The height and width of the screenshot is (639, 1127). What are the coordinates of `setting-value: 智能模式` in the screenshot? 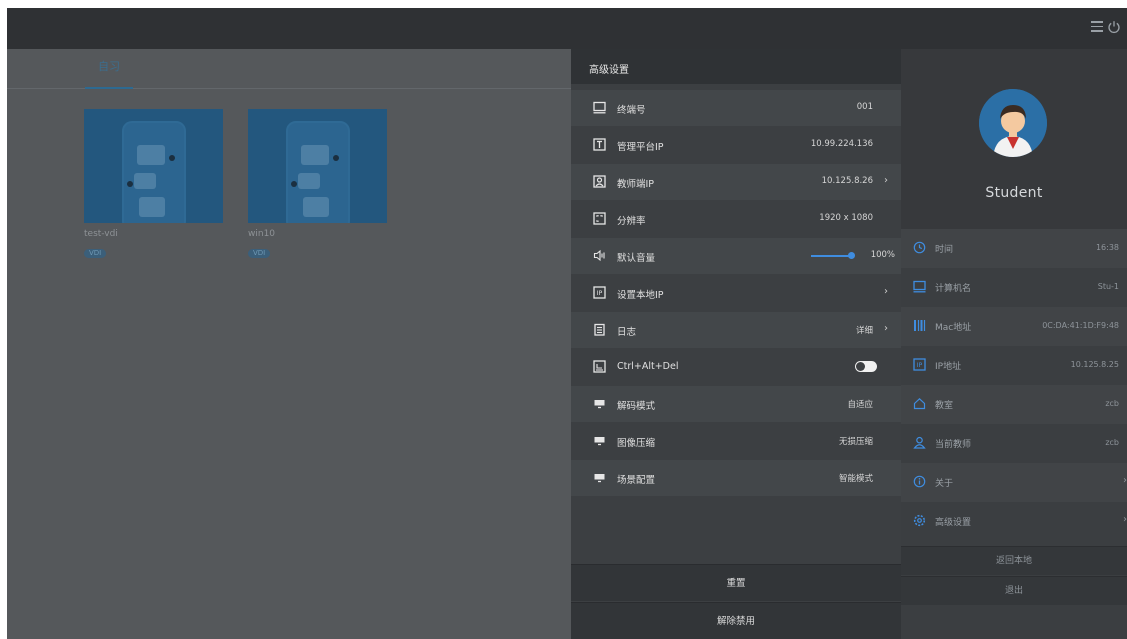 It's located at (855, 479).